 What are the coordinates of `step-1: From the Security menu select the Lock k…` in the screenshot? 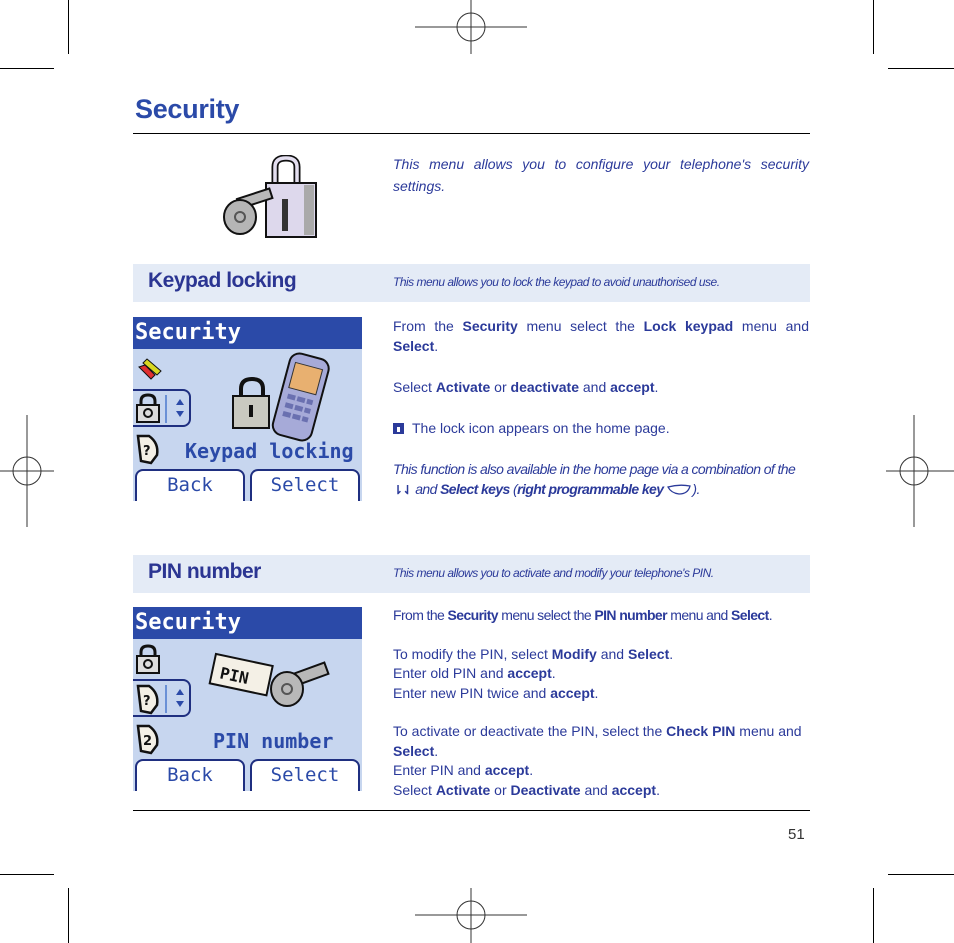 It's located at (601, 336).